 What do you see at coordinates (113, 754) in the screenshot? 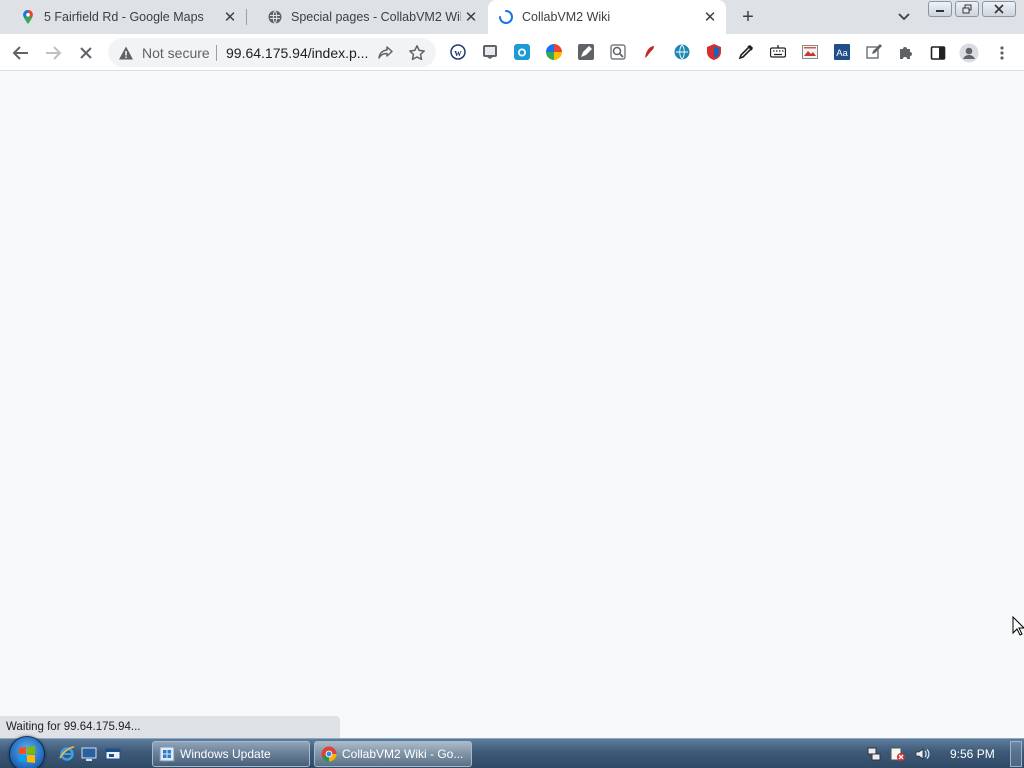
I see `window-switcher-icon` at bounding box center [113, 754].